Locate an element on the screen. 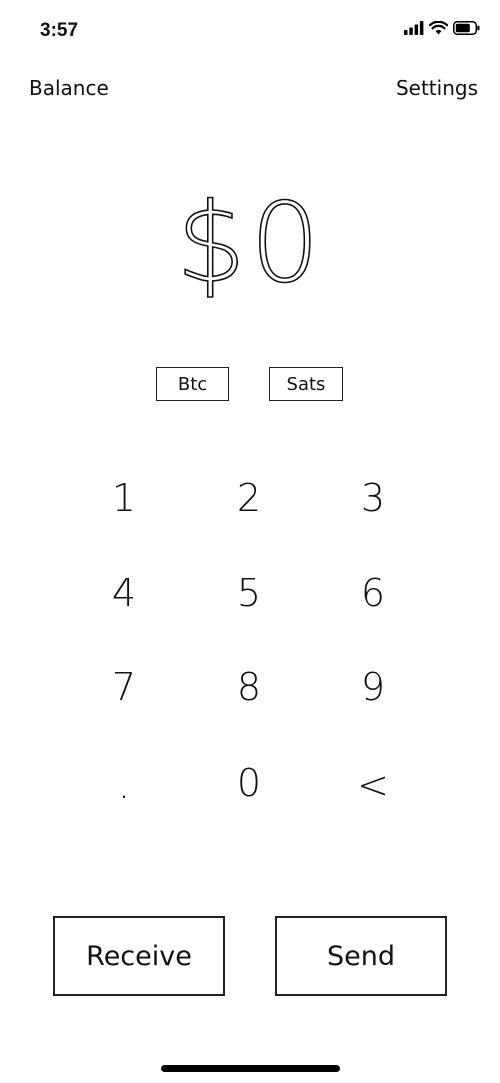  key-9: 9 is located at coordinates (373, 687).